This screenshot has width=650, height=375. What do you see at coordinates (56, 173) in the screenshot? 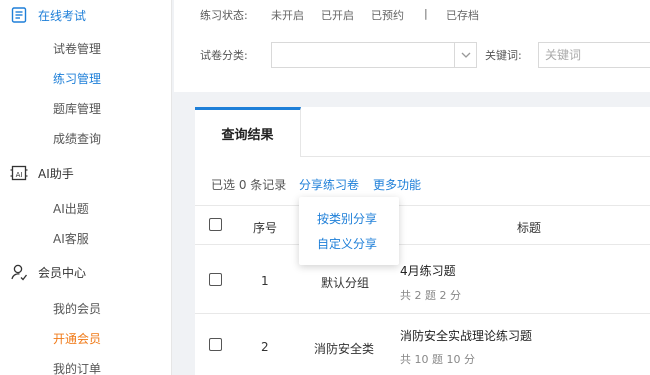
I see `sidebar-group-label: AI助手` at bounding box center [56, 173].